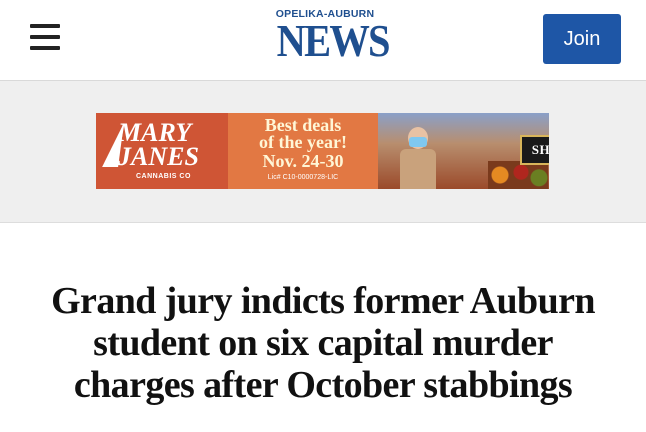 The width and height of the screenshot is (646, 432). Describe the element at coordinates (303, 161) in the screenshot. I see `ad-date-range: Nov. 24-30` at that location.